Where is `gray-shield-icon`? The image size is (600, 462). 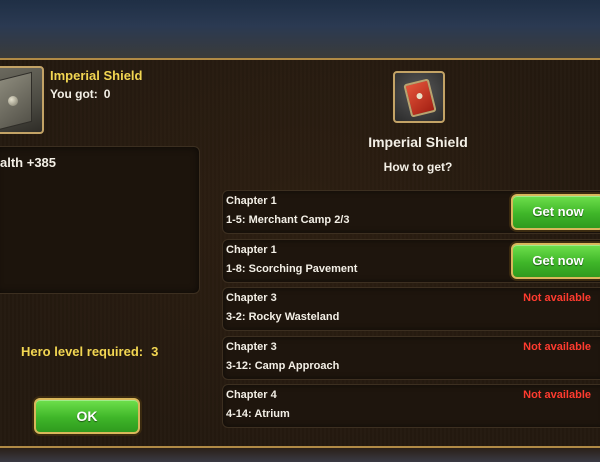 gray-shield-icon is located at coordinates (22, 100).